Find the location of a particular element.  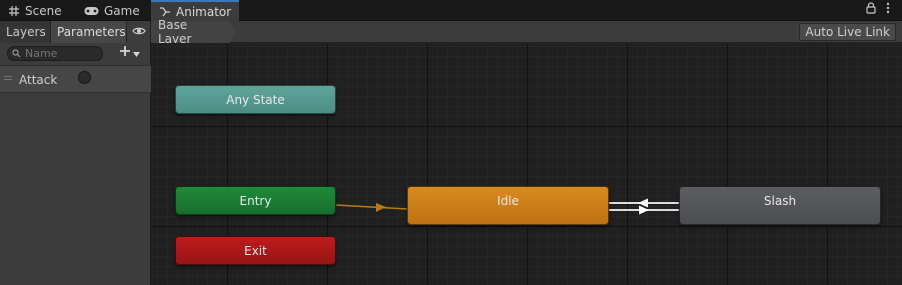

state-idle-label: Idle is located at coordinates (508, 201).